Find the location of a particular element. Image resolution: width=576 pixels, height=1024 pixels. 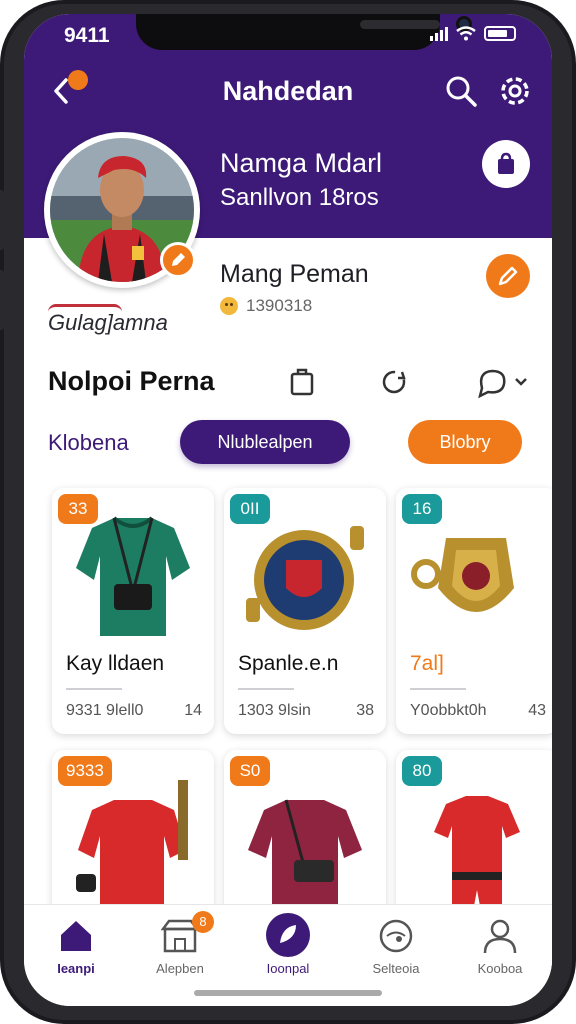

clipboard-icon is located at coordinates (302, 382).